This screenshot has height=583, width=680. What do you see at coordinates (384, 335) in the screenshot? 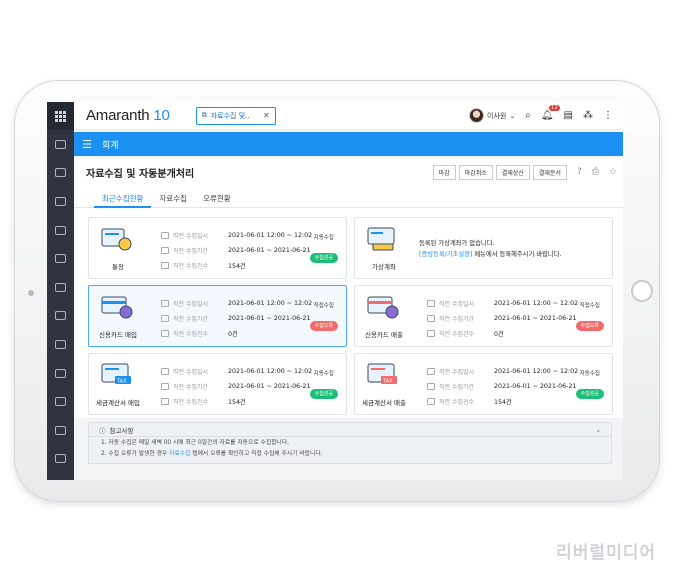
I see `card-name: 신용카드 매출` at bounding box center [384, 335].